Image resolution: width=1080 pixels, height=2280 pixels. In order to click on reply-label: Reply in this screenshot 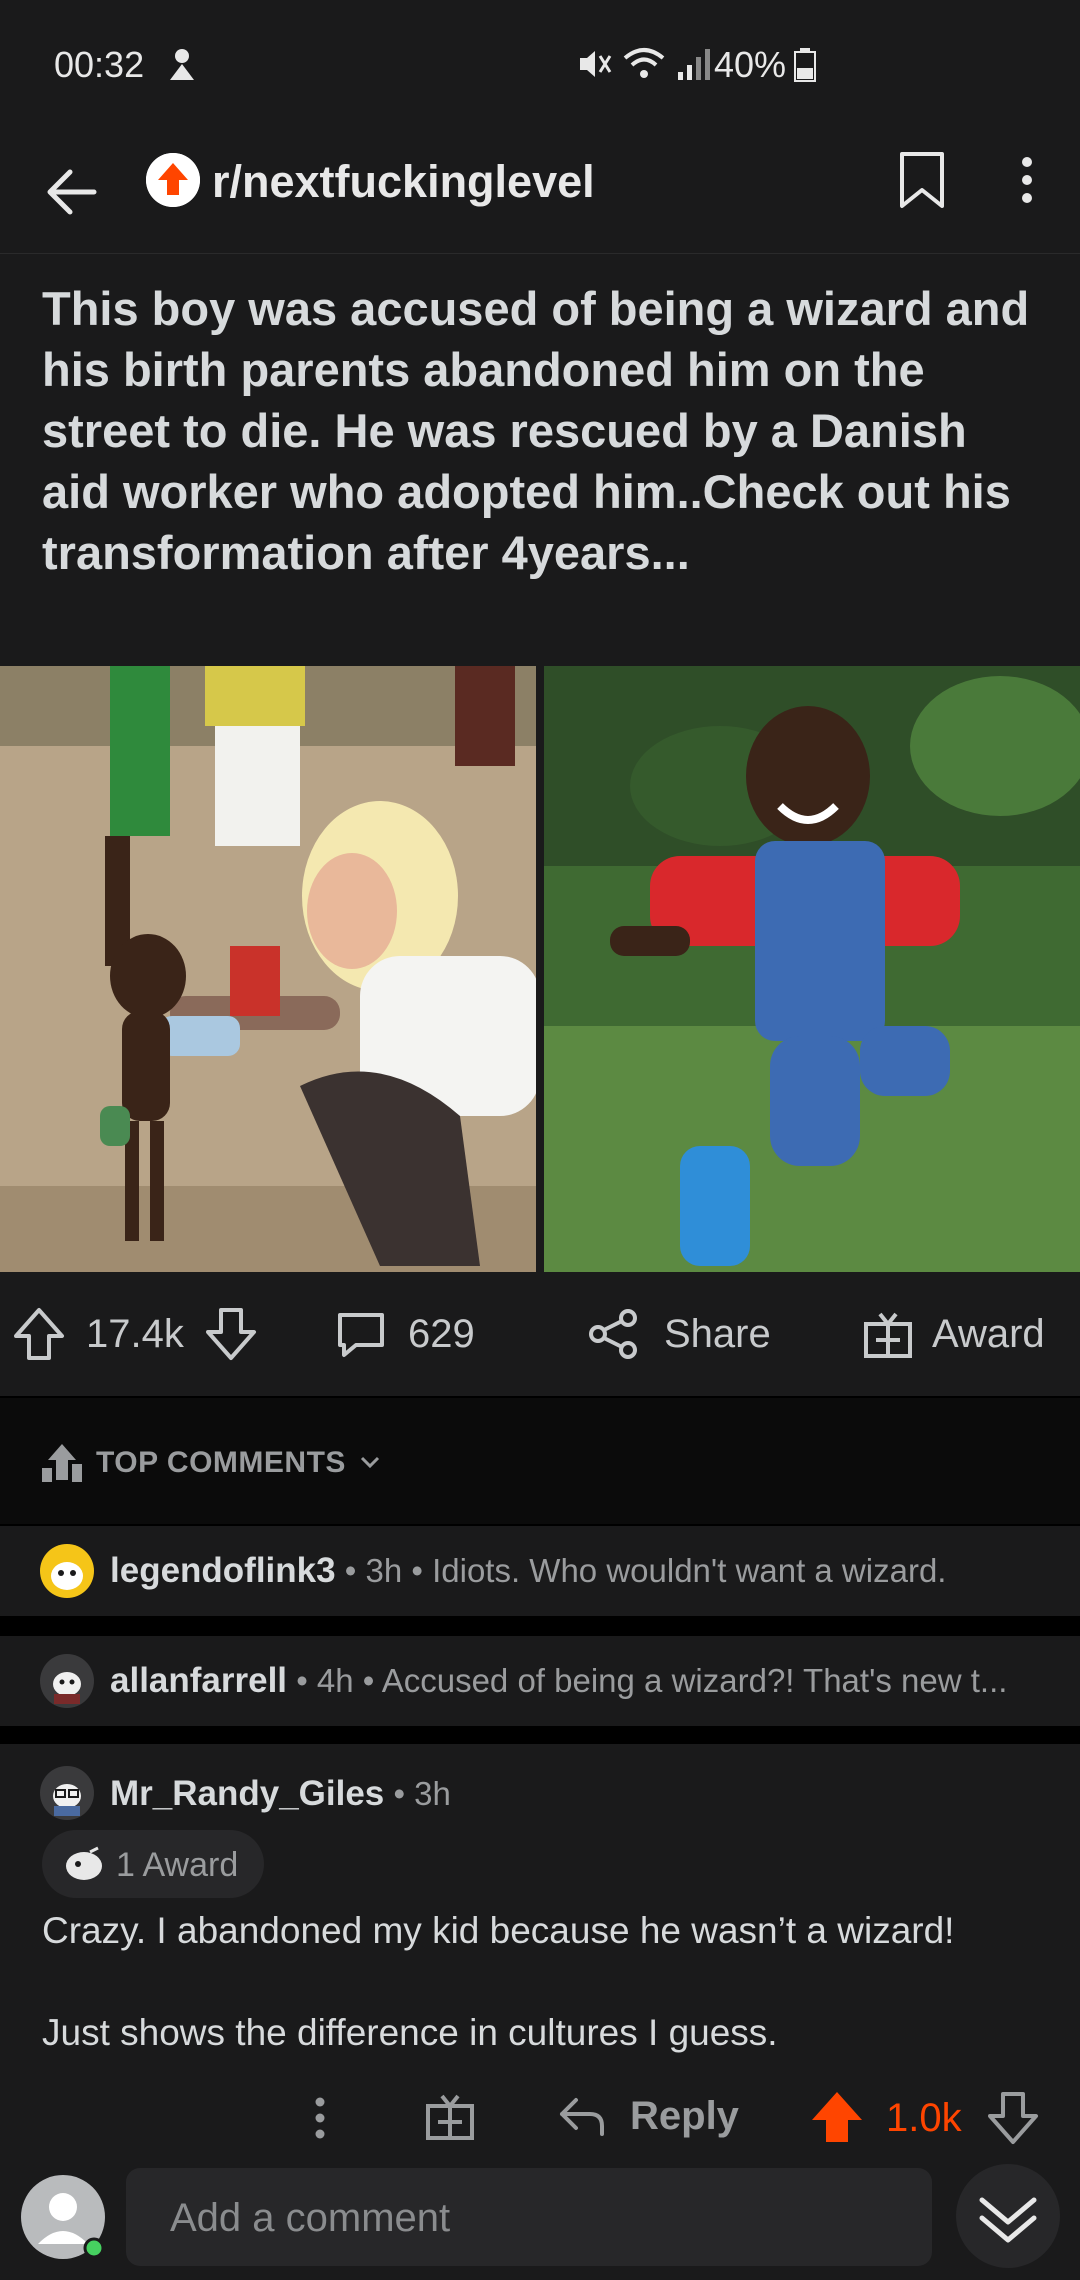, I will do `click(684, 2115)`.